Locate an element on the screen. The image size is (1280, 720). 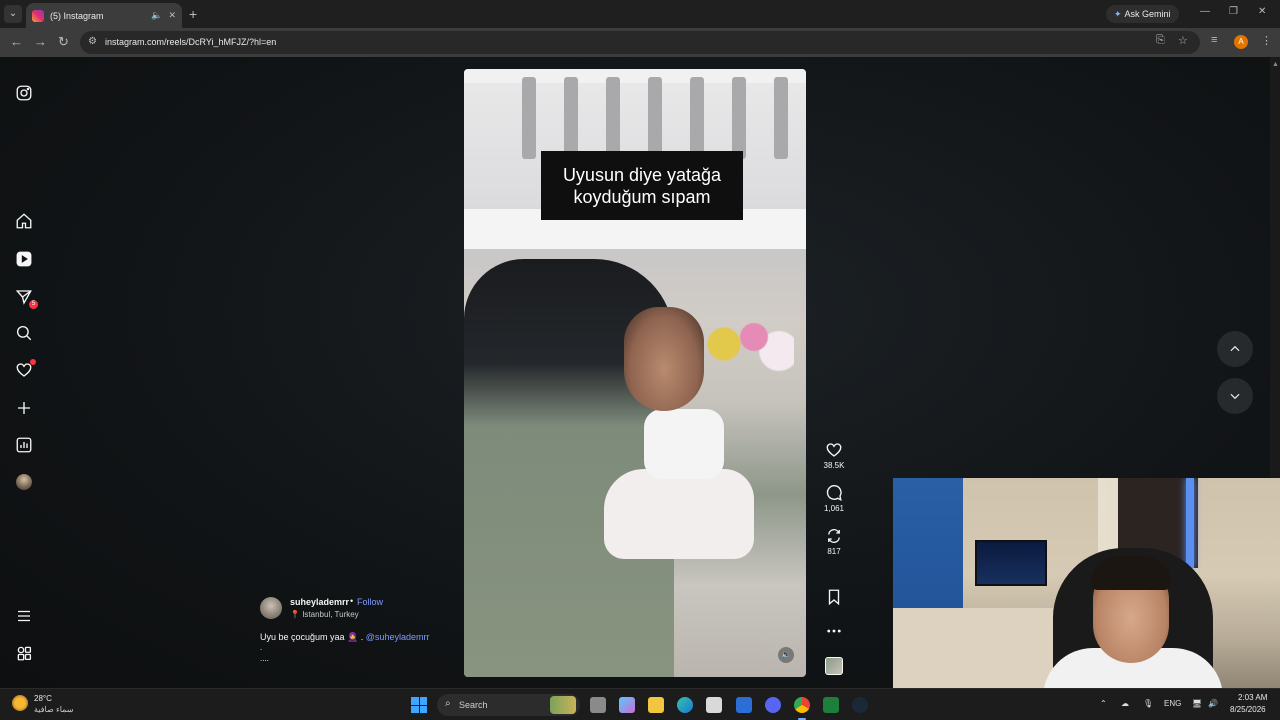
address-bar: ⚙ instagram.com/reels/DcRYi_hMFJZ/?hl=en is located at coordinates (640, 42).